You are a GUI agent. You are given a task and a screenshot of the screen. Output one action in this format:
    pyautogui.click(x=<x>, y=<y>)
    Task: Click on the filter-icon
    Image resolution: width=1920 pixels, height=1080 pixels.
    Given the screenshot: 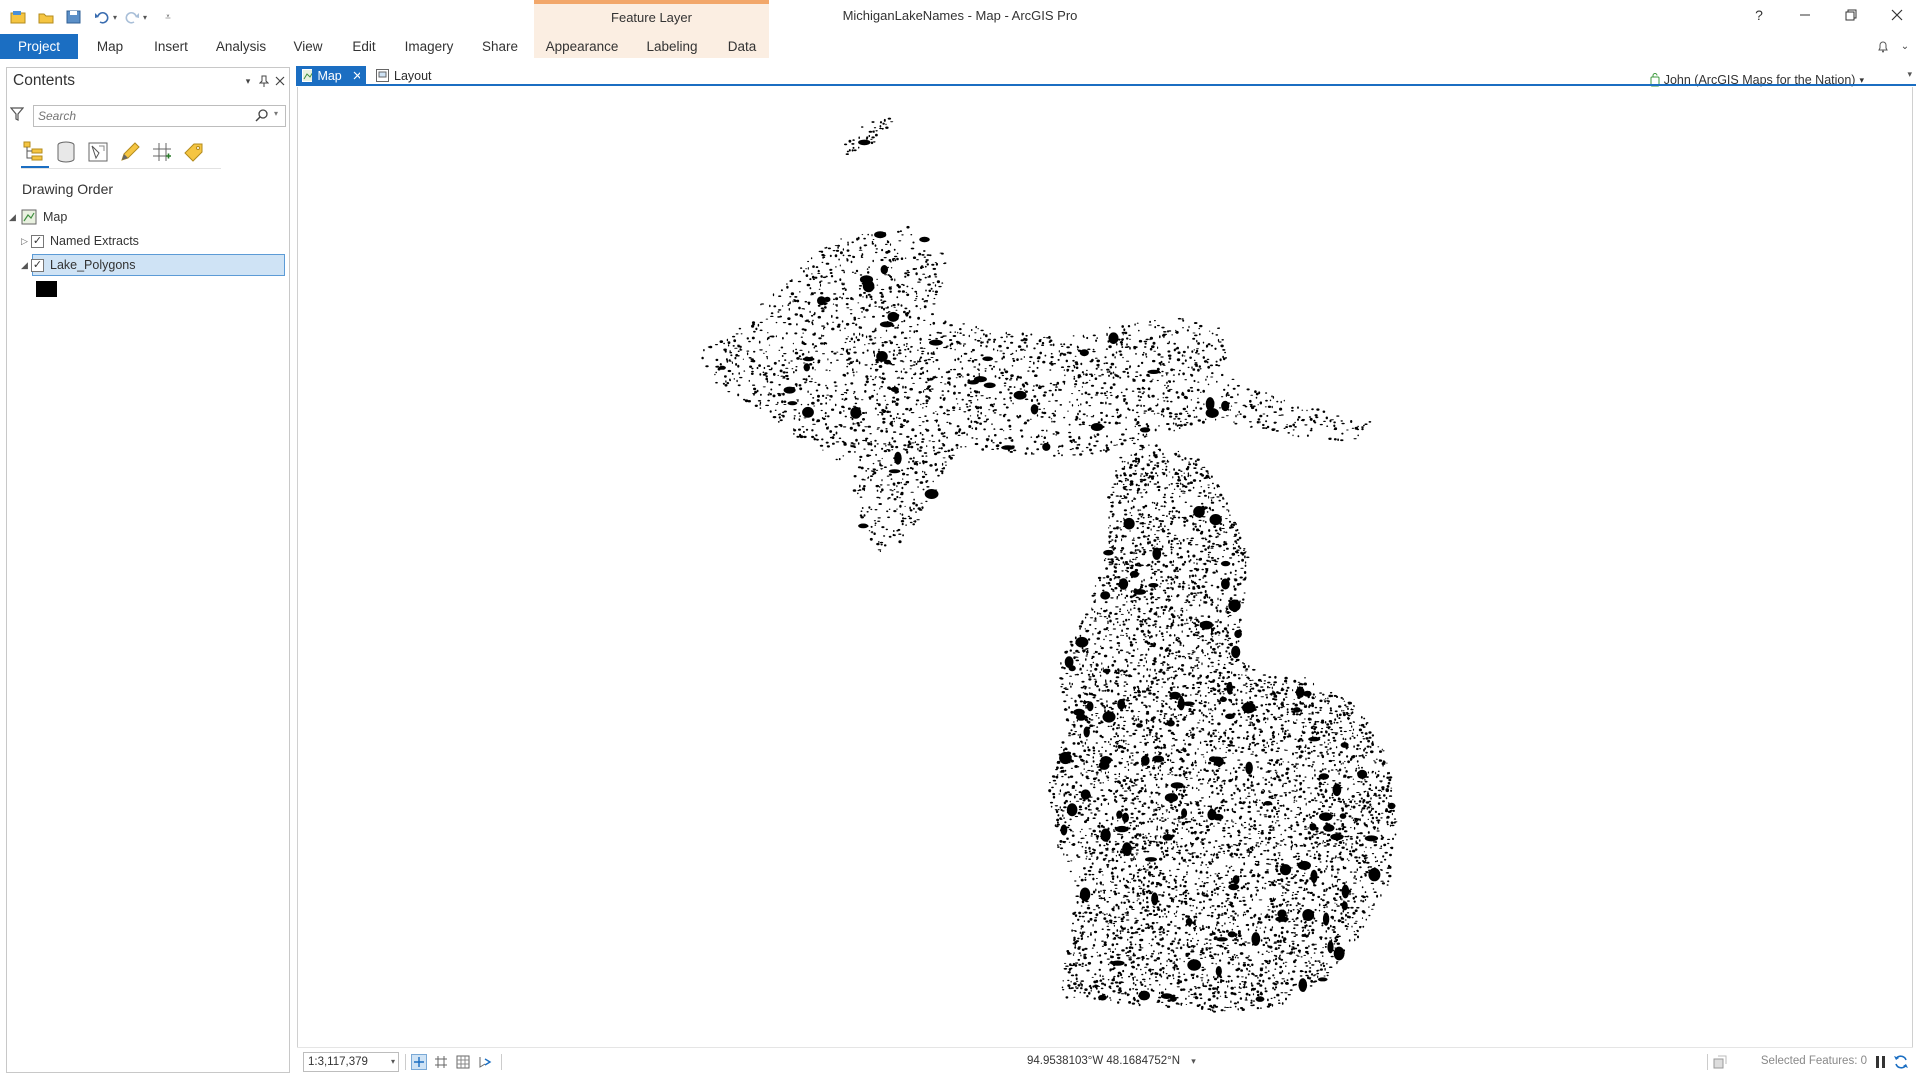 What is the action you would take?
    pyautogui.click(x=17, y=115)
    